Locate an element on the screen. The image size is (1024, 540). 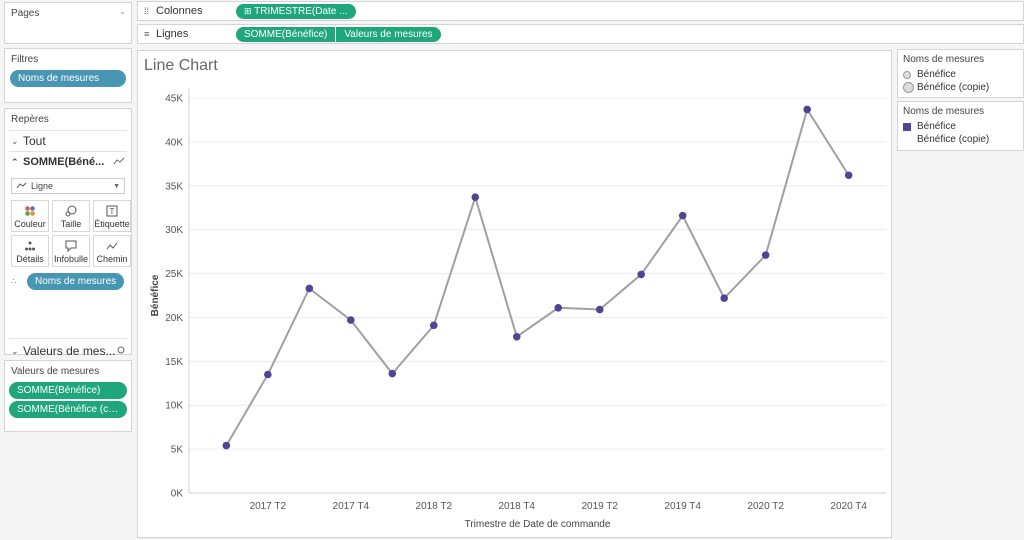
columns-shelf-label: ⁞⁞ Colonnes is located at coordinates (187, 11).